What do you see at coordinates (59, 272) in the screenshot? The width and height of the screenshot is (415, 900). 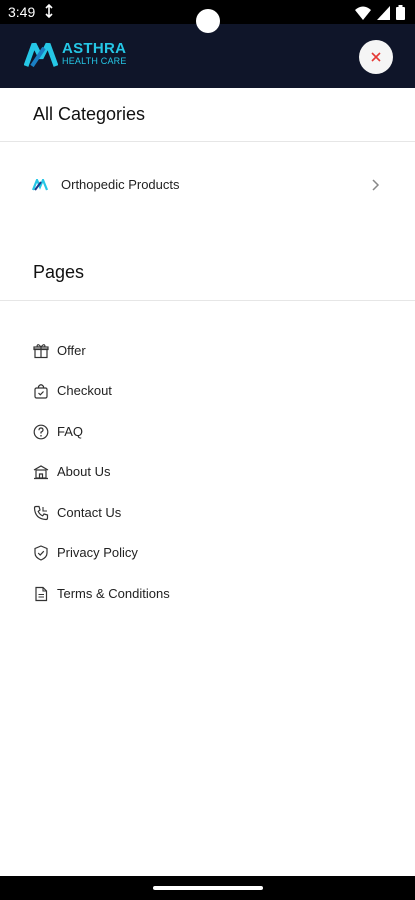 I see `pages-title: Pages` at bounding box center [59, 272].